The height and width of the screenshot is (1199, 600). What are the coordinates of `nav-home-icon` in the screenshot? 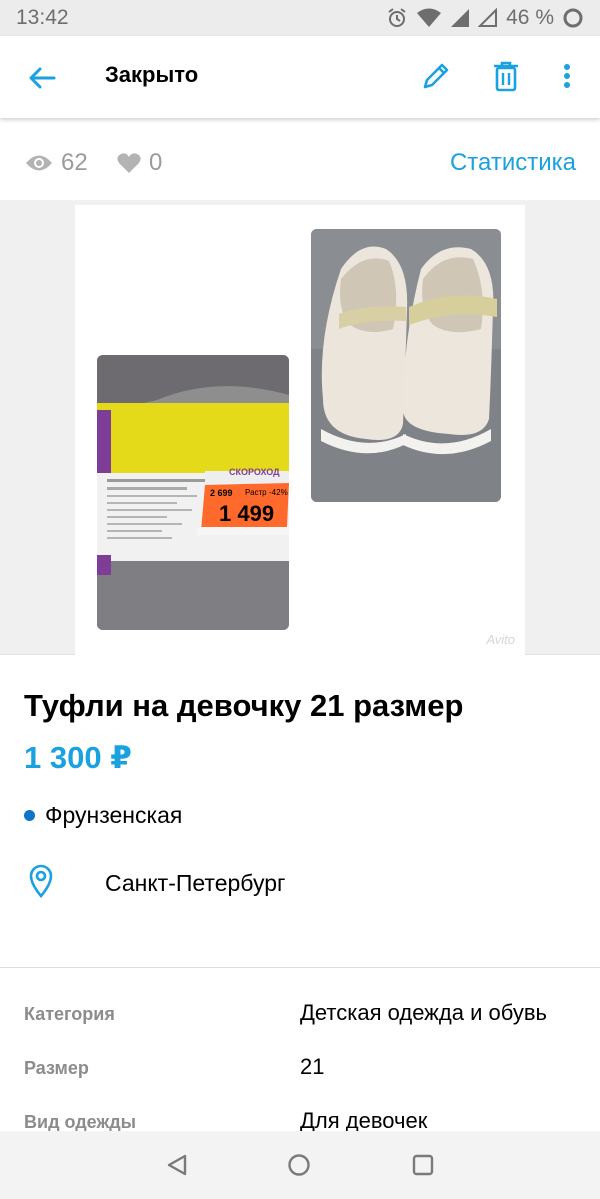 It's located at (299, 1165).